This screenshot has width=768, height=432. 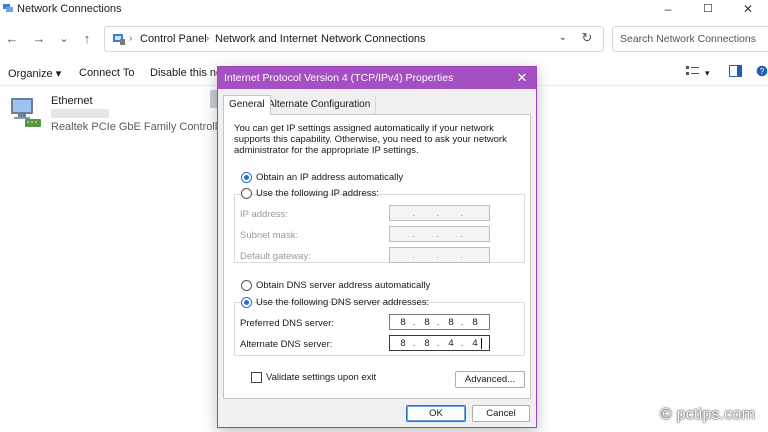 What do you see at coordinates (522, 78) in the screenshot?
I see `dialog-close-button: ✕` at bounding box center [522, 78].